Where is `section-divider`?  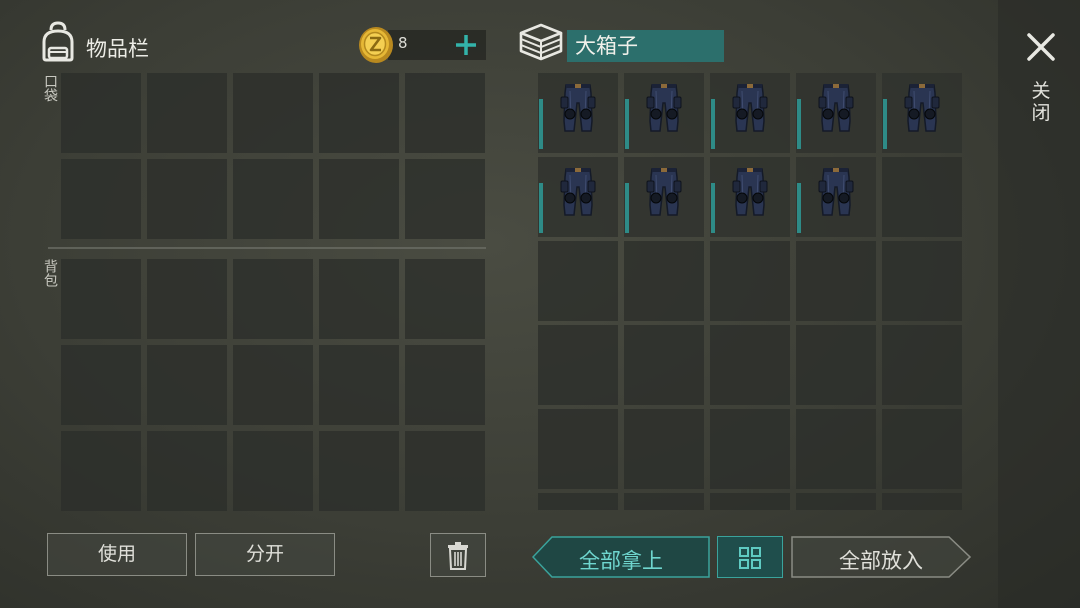
section-divider is located at coordinates (267, 248).